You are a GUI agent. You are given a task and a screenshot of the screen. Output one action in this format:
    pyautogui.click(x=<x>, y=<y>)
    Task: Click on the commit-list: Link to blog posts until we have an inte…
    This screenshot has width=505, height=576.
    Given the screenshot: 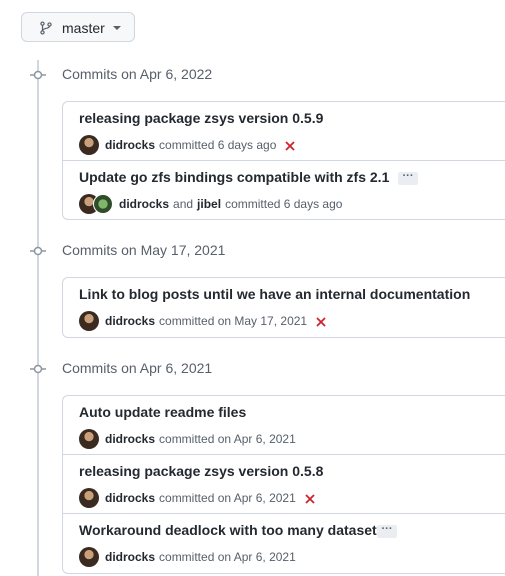 What is the action you would take?
    pyautogui.click(x=283, y=307)
    